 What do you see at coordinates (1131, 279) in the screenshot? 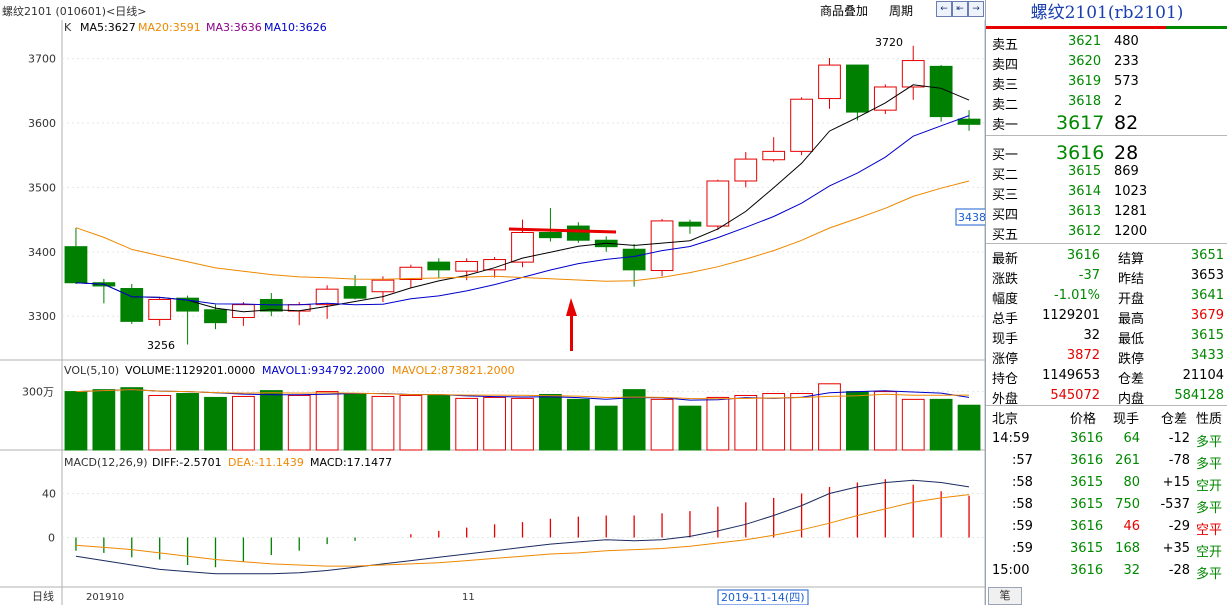
I see `stat-label-b-1: 昨结` at bounding box center [1131, 279].